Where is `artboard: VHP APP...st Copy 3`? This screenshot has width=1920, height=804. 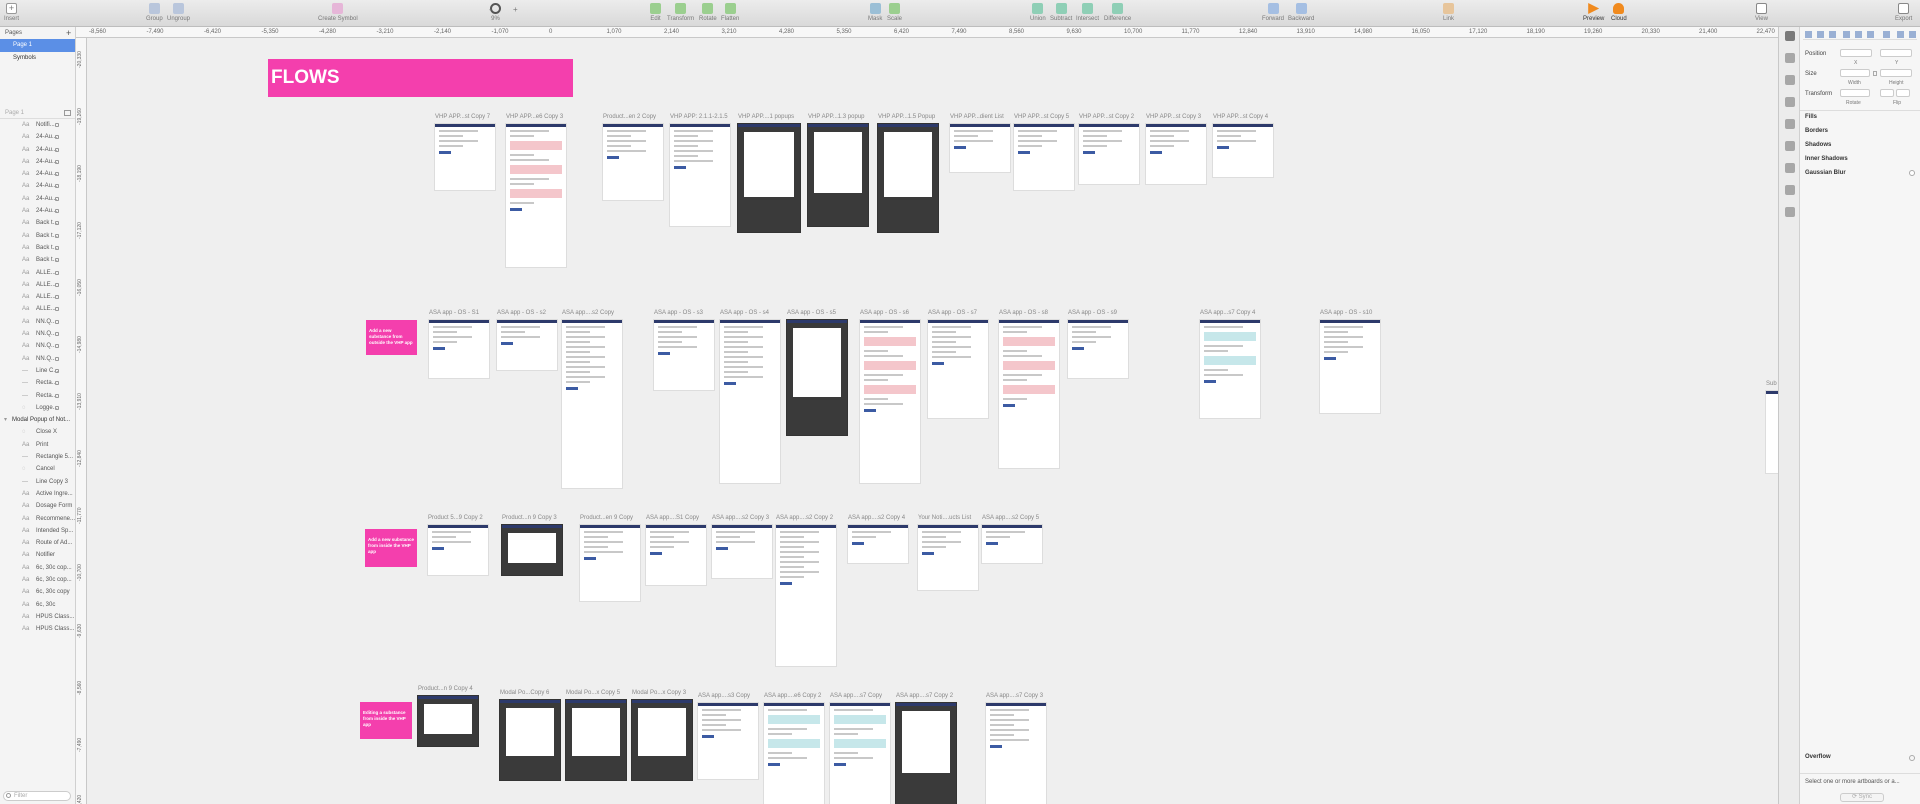 artboard: VHP APP...st Copy 3 is located at coordinates (1176, 149).